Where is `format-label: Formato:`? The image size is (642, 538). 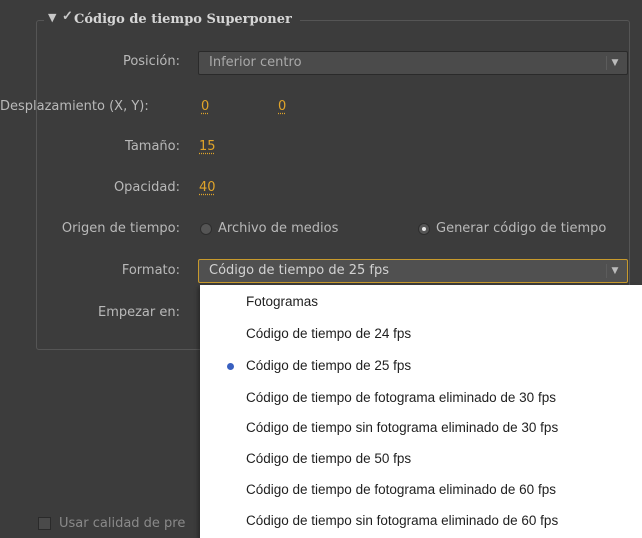 format-label: Formato: is located at coordinates (150, 270).